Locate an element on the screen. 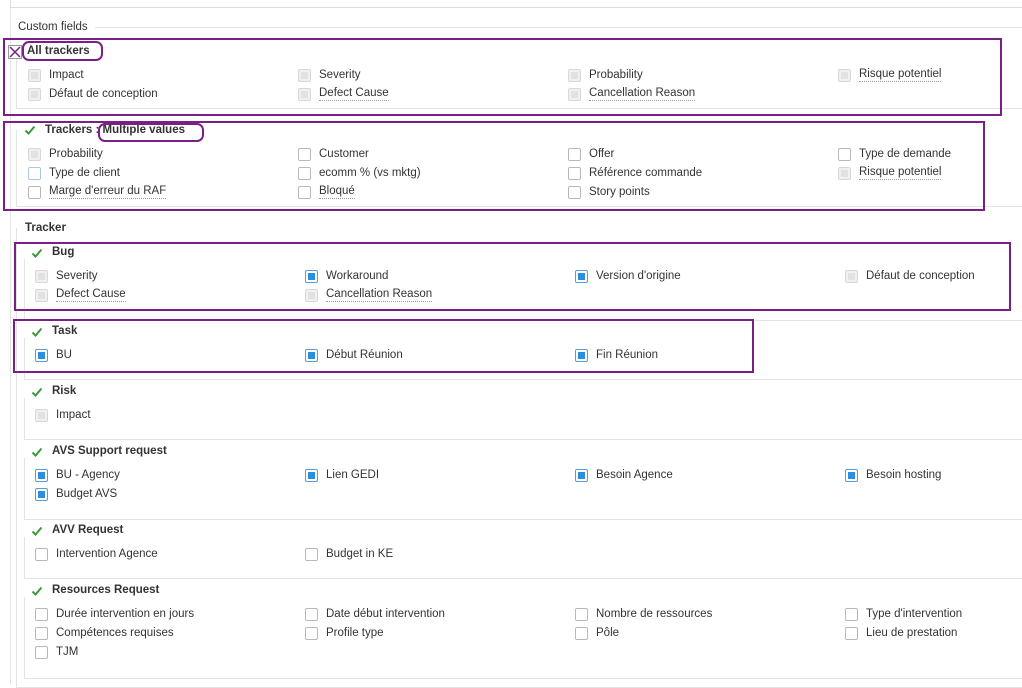  field-label: Besoin hosting is located at coordinates (904, 475).